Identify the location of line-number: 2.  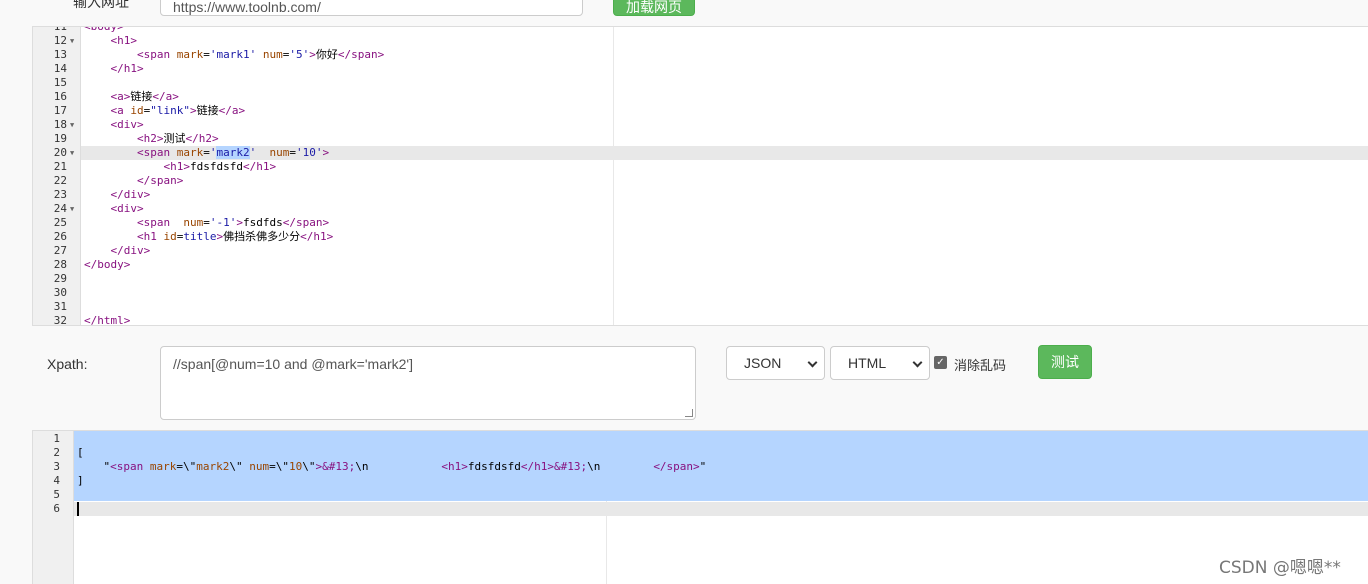
(56, 452).